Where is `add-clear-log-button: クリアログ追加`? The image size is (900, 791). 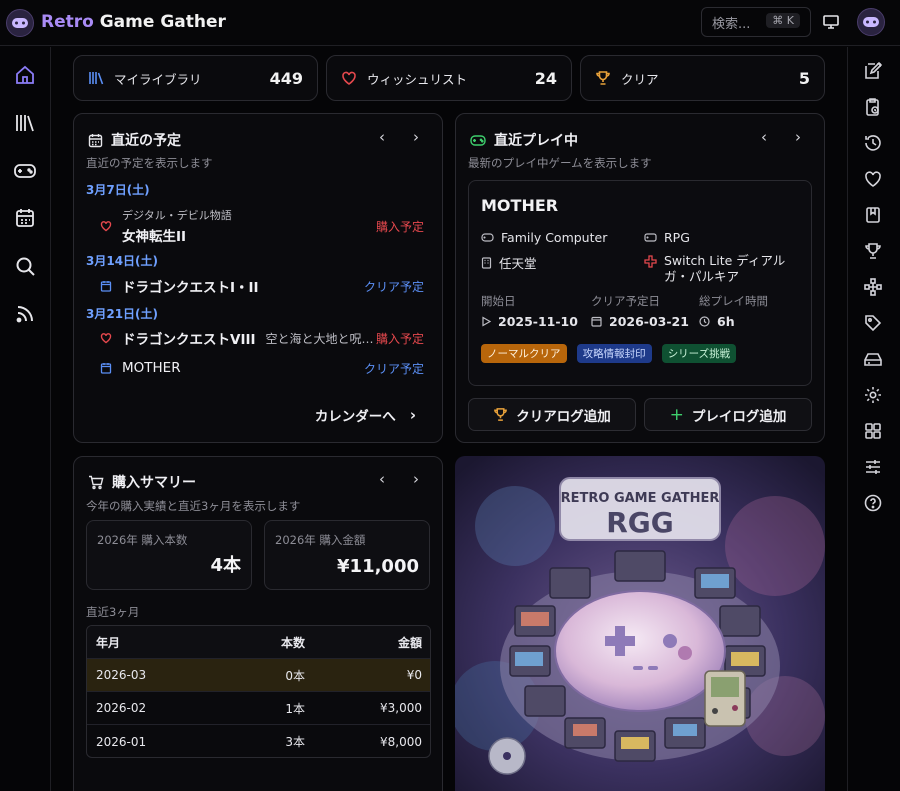 add-clear-log-button: クリアログ追加 is located at coordinates (552, 414).